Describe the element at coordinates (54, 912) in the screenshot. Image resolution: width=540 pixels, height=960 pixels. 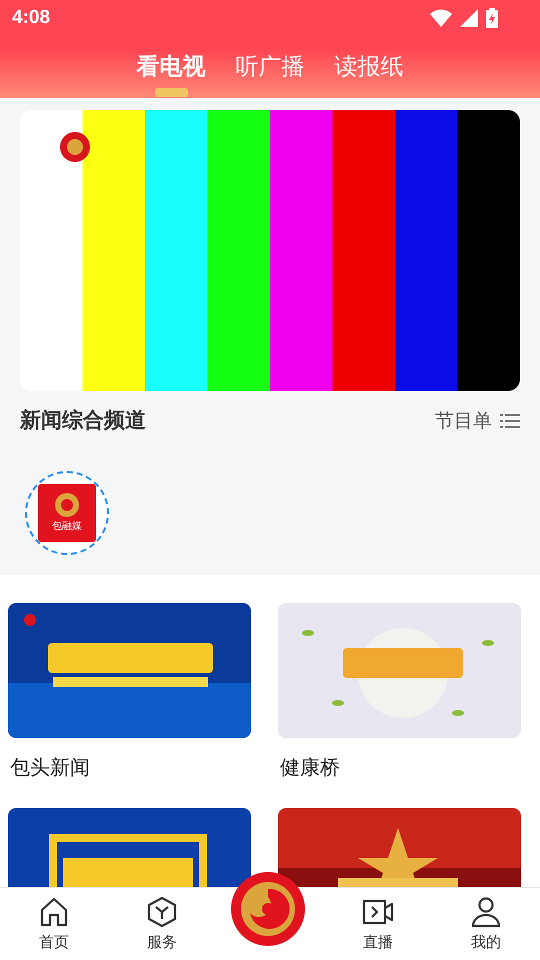
I see `home-icon` at that location.